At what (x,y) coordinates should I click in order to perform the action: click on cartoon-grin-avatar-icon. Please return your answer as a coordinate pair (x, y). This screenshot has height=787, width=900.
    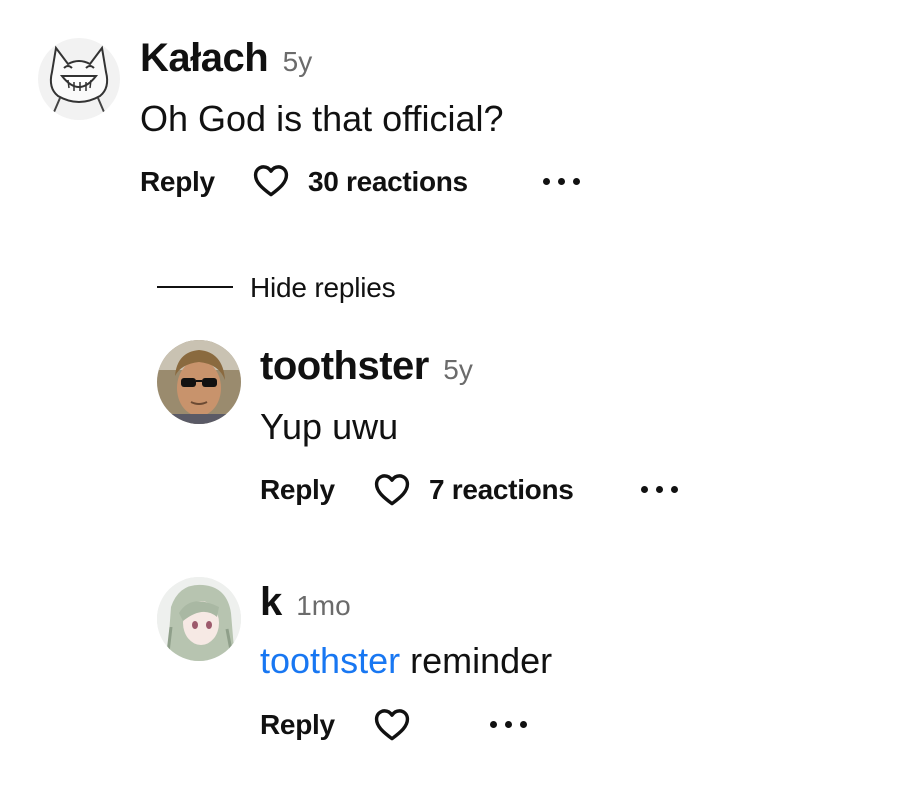
    Looking at the image, I should click on (79, 79).